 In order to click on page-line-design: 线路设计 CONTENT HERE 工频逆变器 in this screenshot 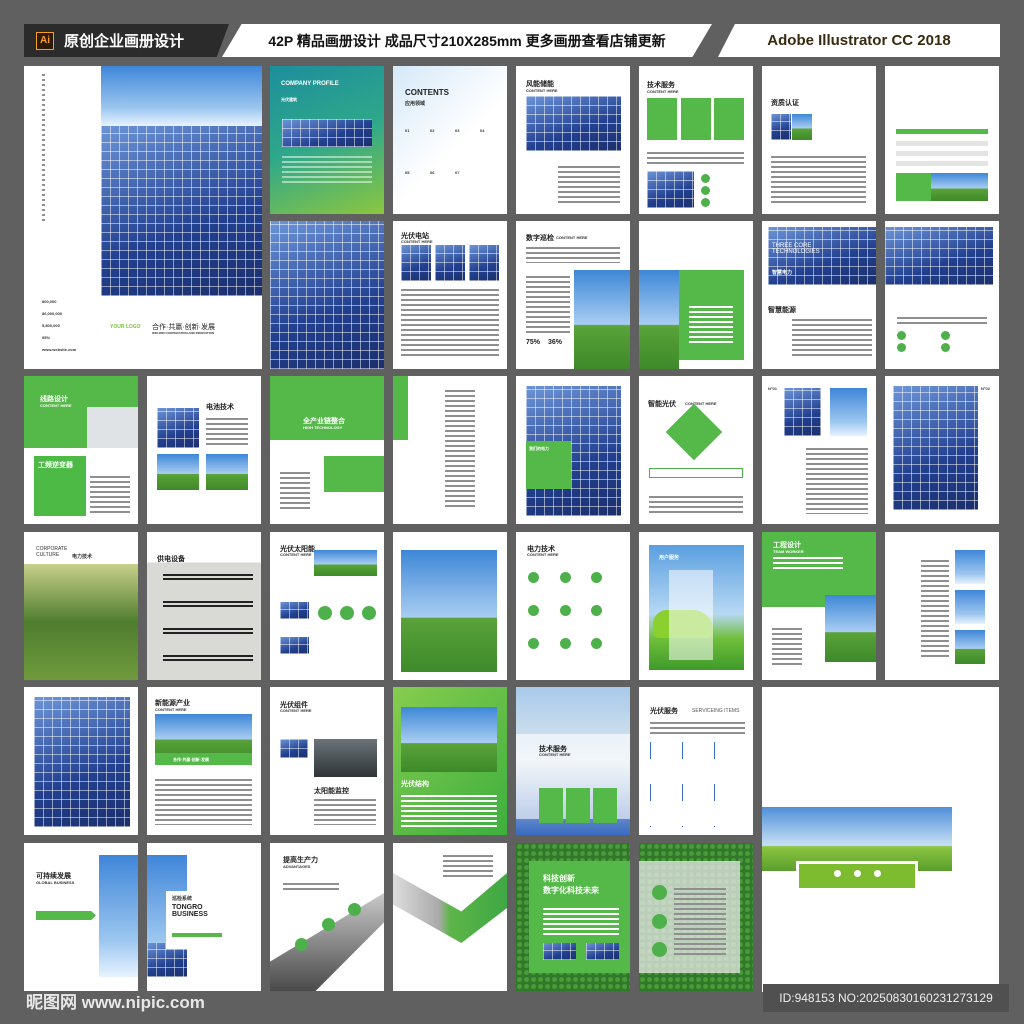, I will do `click(81, 450)`.